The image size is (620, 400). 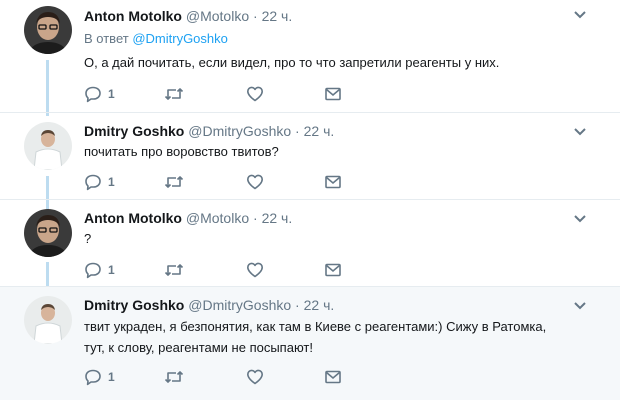 I want to click on tweet-text: почитать про воровство твитов?, so click(x=181, y=151).